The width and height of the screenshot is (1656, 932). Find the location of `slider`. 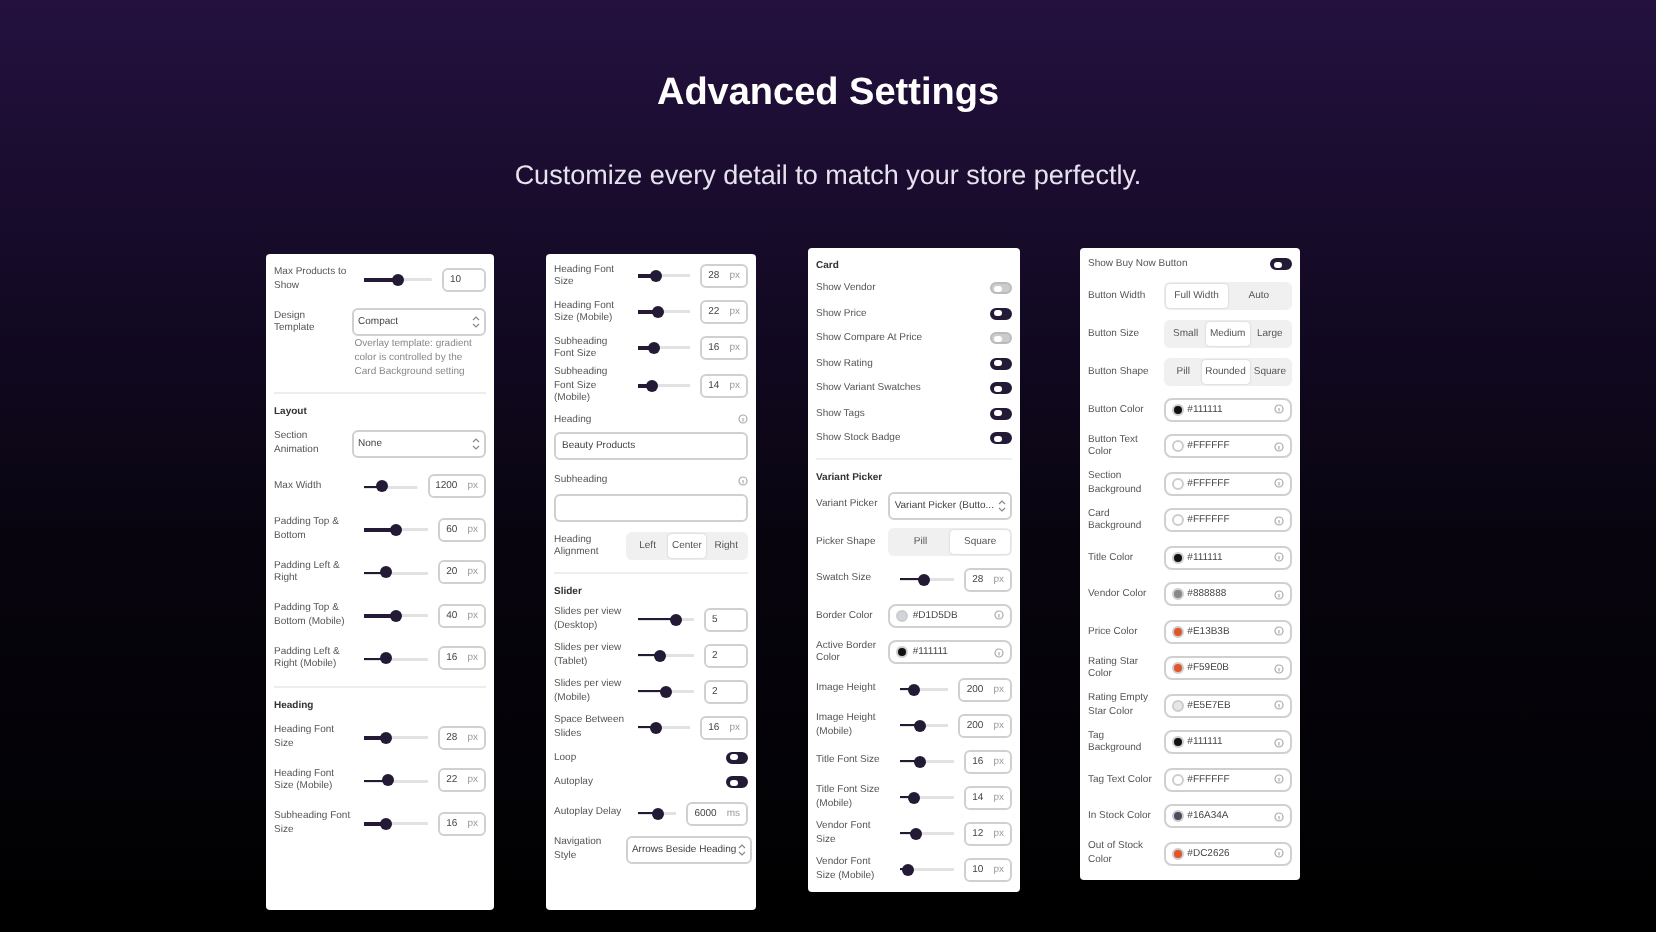

slider is located at coordinates (927, 869).